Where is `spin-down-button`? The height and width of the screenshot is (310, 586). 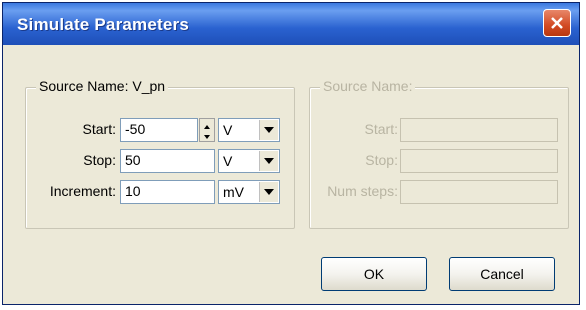 spin-down-button is located at coordinates (207, 135).